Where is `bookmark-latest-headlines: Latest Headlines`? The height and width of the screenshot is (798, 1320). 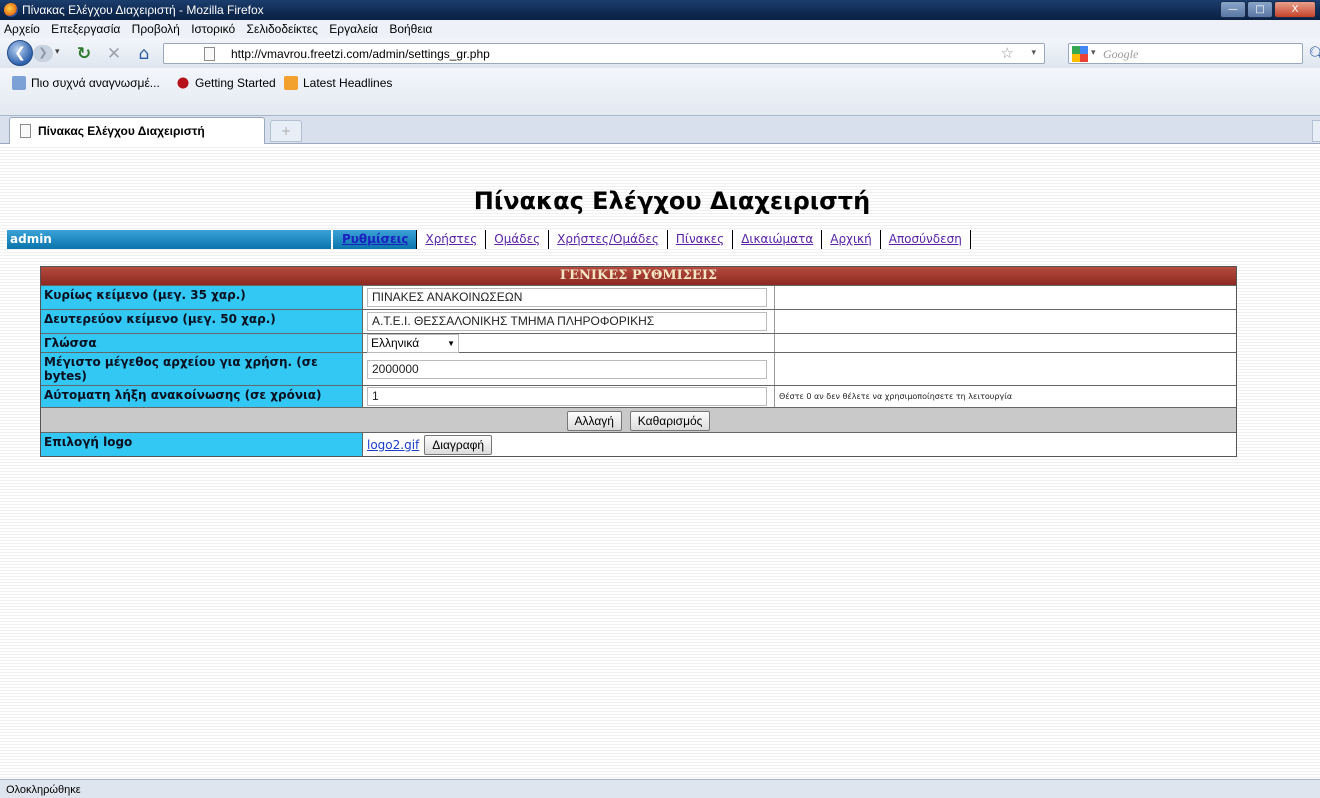 bookmark-latest-headlines: Latest Headlines is located at coordinates (338, 83).